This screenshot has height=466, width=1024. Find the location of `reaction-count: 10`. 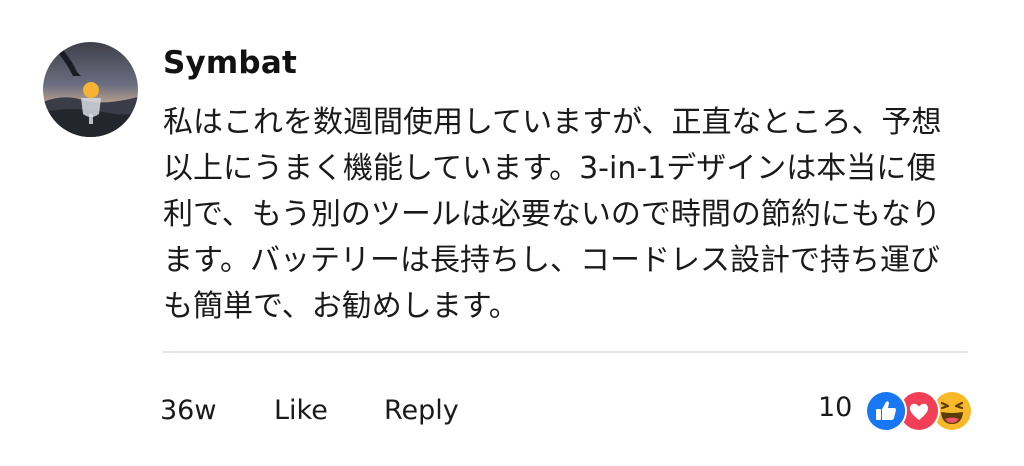

reaction-count: 10 is located at coordinates (835, 407).